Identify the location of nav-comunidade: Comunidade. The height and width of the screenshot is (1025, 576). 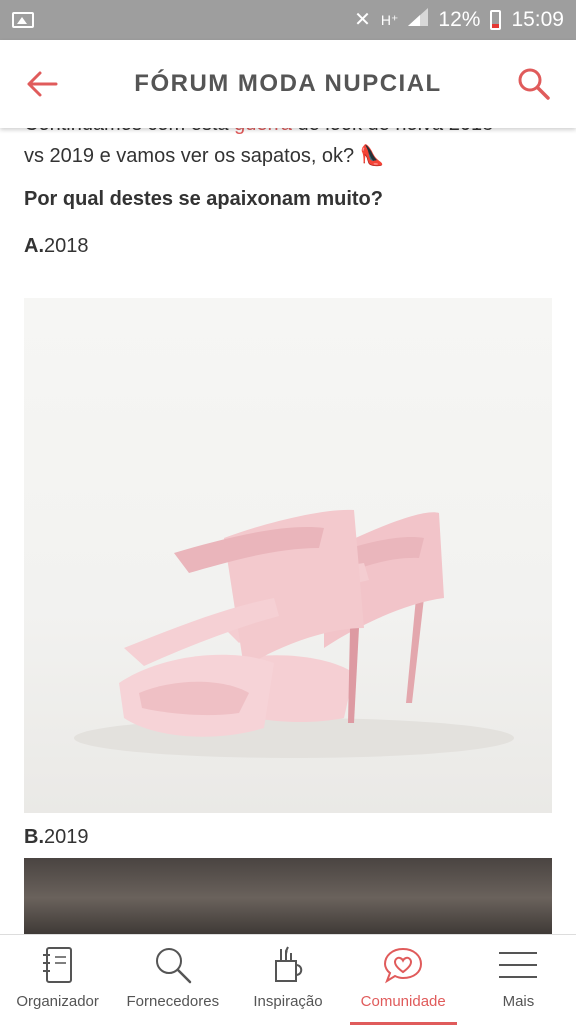
(403, 980).